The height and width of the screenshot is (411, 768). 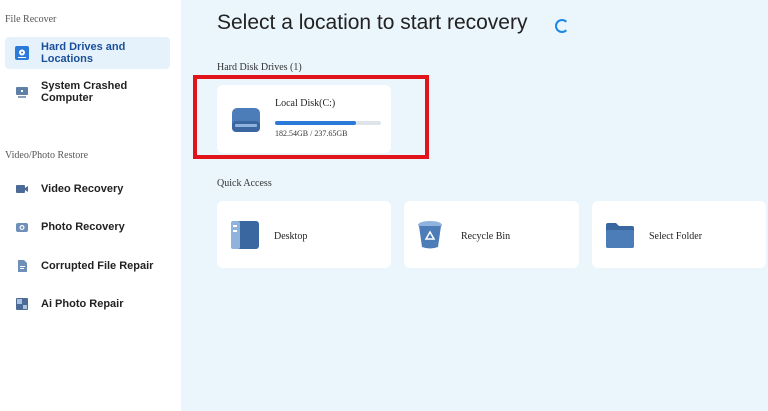 What do you see at coordinates (22, 227) in the screenshot?
I see `camera-icon` at bounding box center [22, 227].